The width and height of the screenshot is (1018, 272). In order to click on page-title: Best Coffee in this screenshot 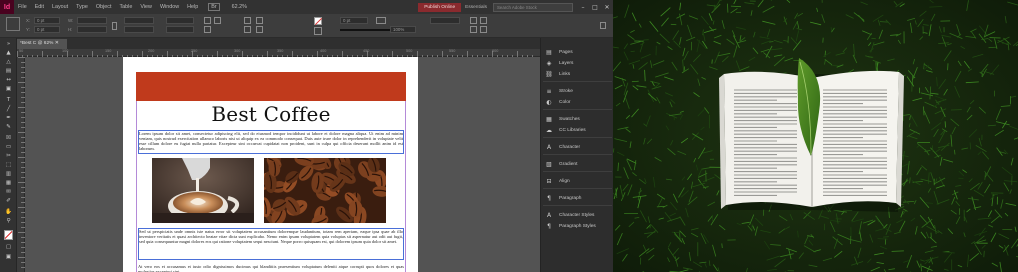, I will do `click(271, 114)`.